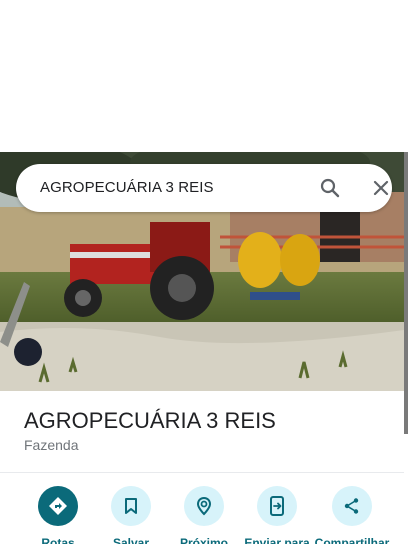  I want to click on place-title: AGROPECUÁRIA 3 REIS, so click(150, 420).